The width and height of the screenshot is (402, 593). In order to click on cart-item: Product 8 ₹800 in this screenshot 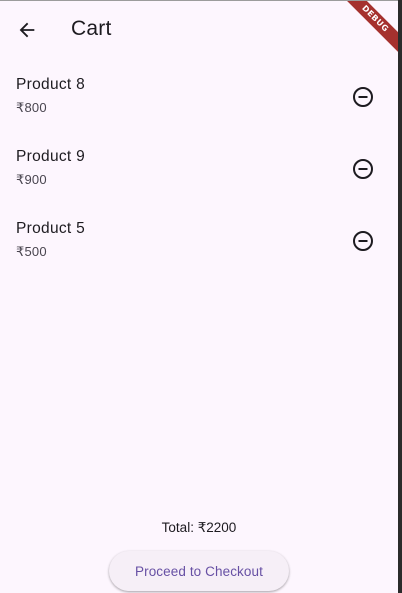, I will do `click(199, 107)`.